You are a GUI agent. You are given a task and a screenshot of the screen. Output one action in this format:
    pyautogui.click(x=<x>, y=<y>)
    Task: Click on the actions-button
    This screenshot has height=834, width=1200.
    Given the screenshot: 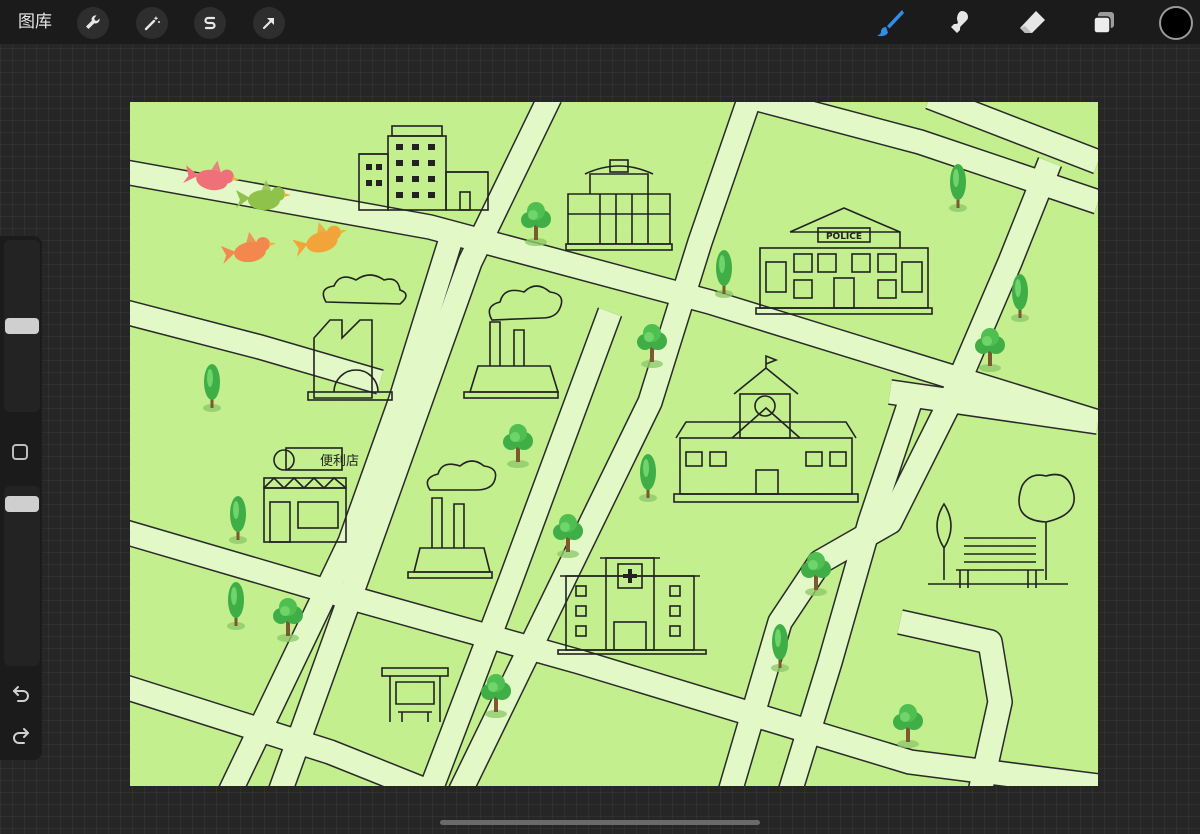 What is the action you would take?
    pyautogui.click(x=93, y=23)
    